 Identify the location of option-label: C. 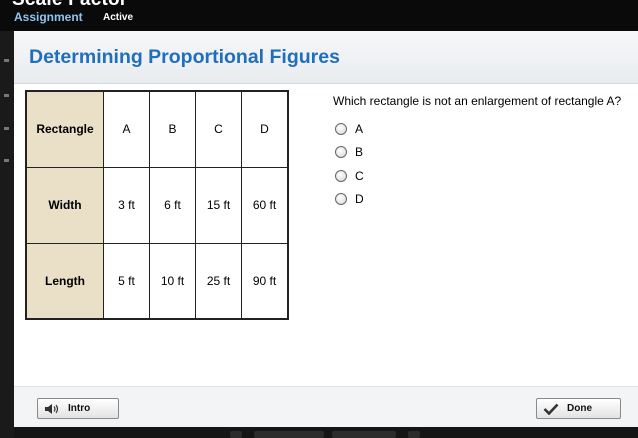
(359, 175).